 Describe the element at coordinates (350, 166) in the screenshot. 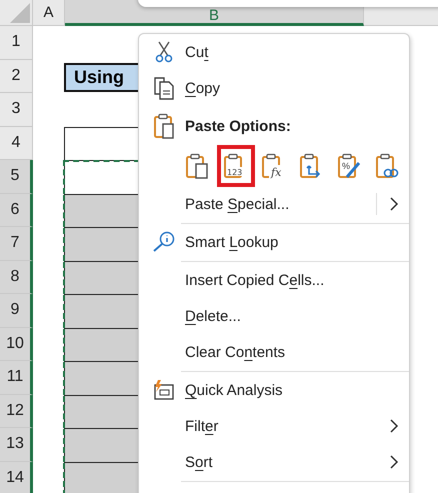

I see `paste-option-button: %` at that location.